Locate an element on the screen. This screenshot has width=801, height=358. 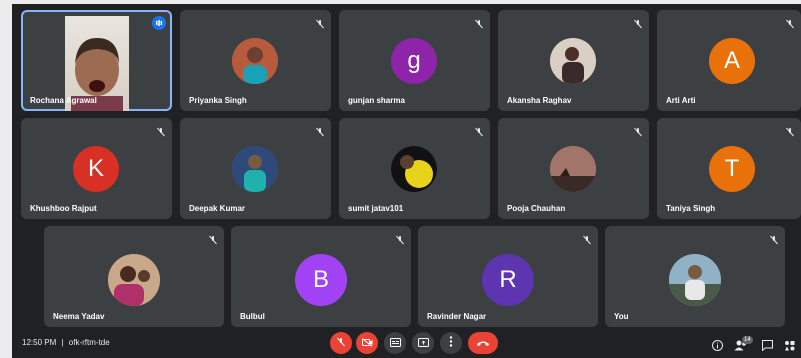
meeting-controls-bar: 12:50 PM | ofk-rftm-tde 14 is located at coordinates (406, 343).